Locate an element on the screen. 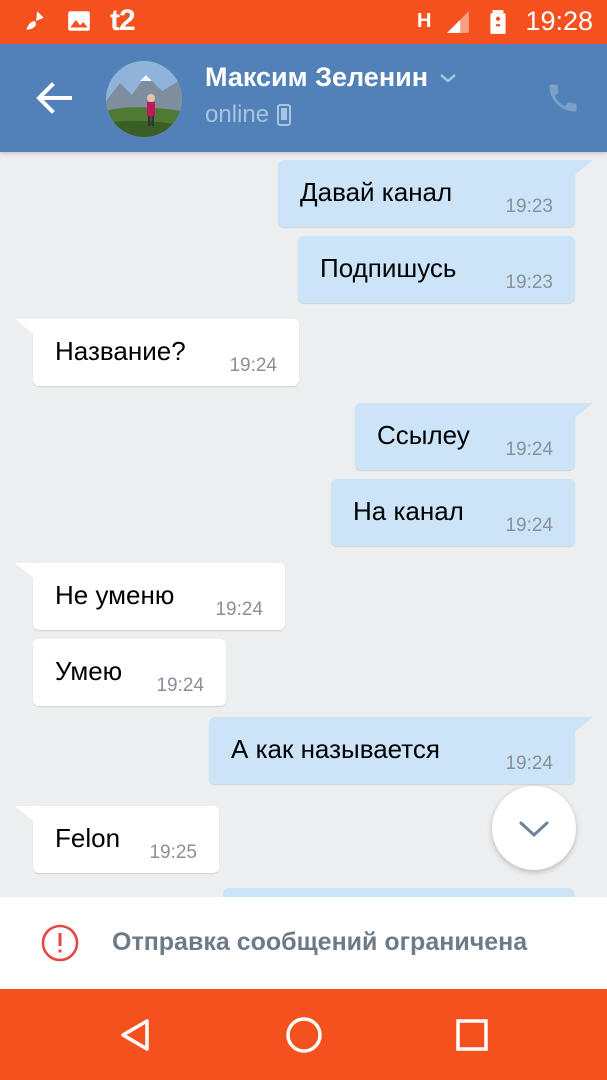 This screenshot has width=607, height=1080. battery-charging-icon is located at coordinates (498, 21).